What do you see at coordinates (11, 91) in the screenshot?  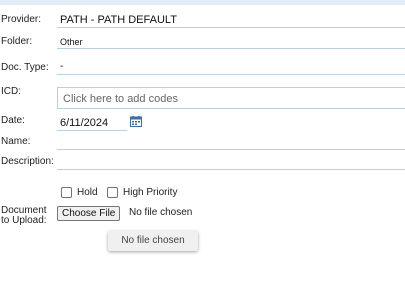 I see `icd-label: ICD:` at bounding box center [11, 91].